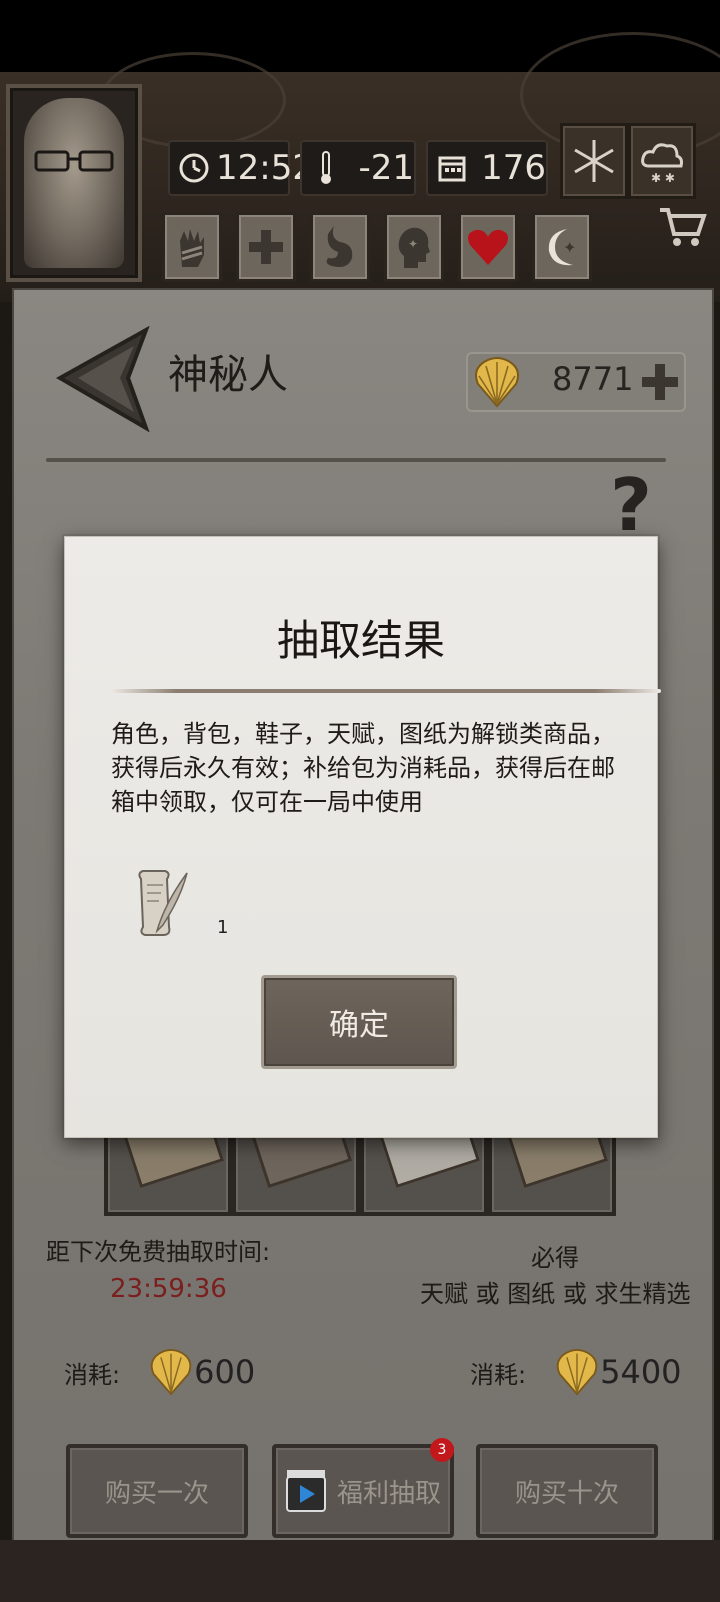 Image resolution: width=720 pixels, height=1602 pixels. I want to click on sleep-status-button: ✦, so click(562, 247).